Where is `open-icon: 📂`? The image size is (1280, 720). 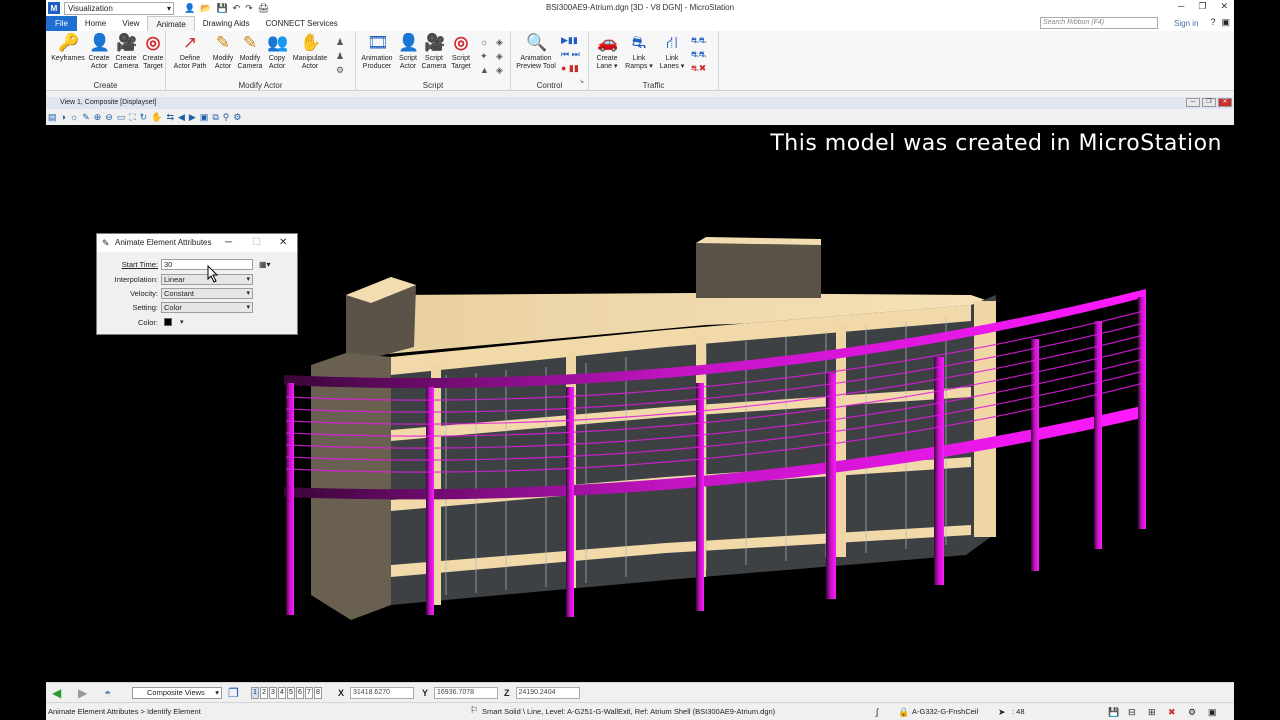
open-icon: 📂 is located at coordinates (205, 8).